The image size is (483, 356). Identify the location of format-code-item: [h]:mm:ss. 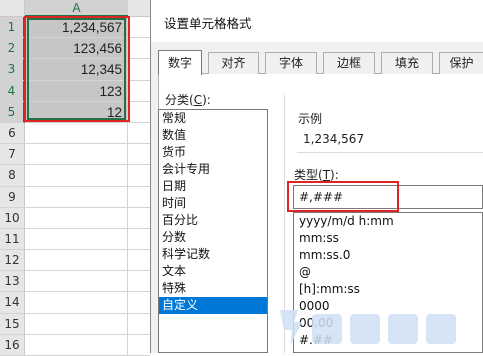
(388, 289).